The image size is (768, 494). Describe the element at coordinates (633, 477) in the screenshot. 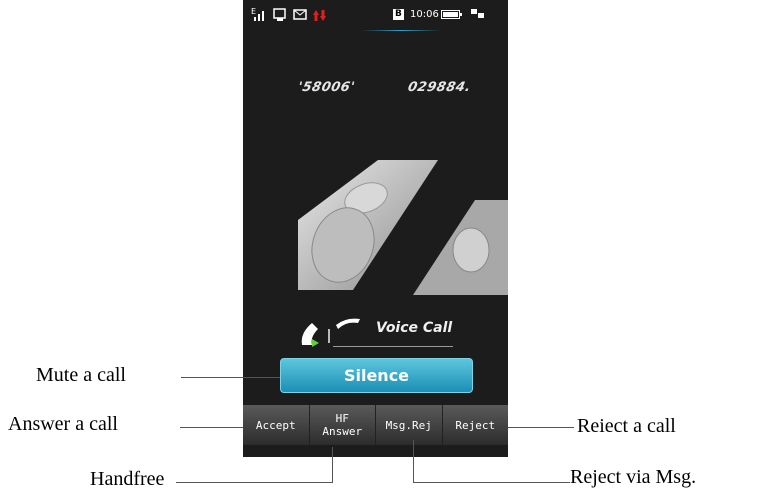

I see `reject-msg-annotation: Reject via Msg.` at that location.